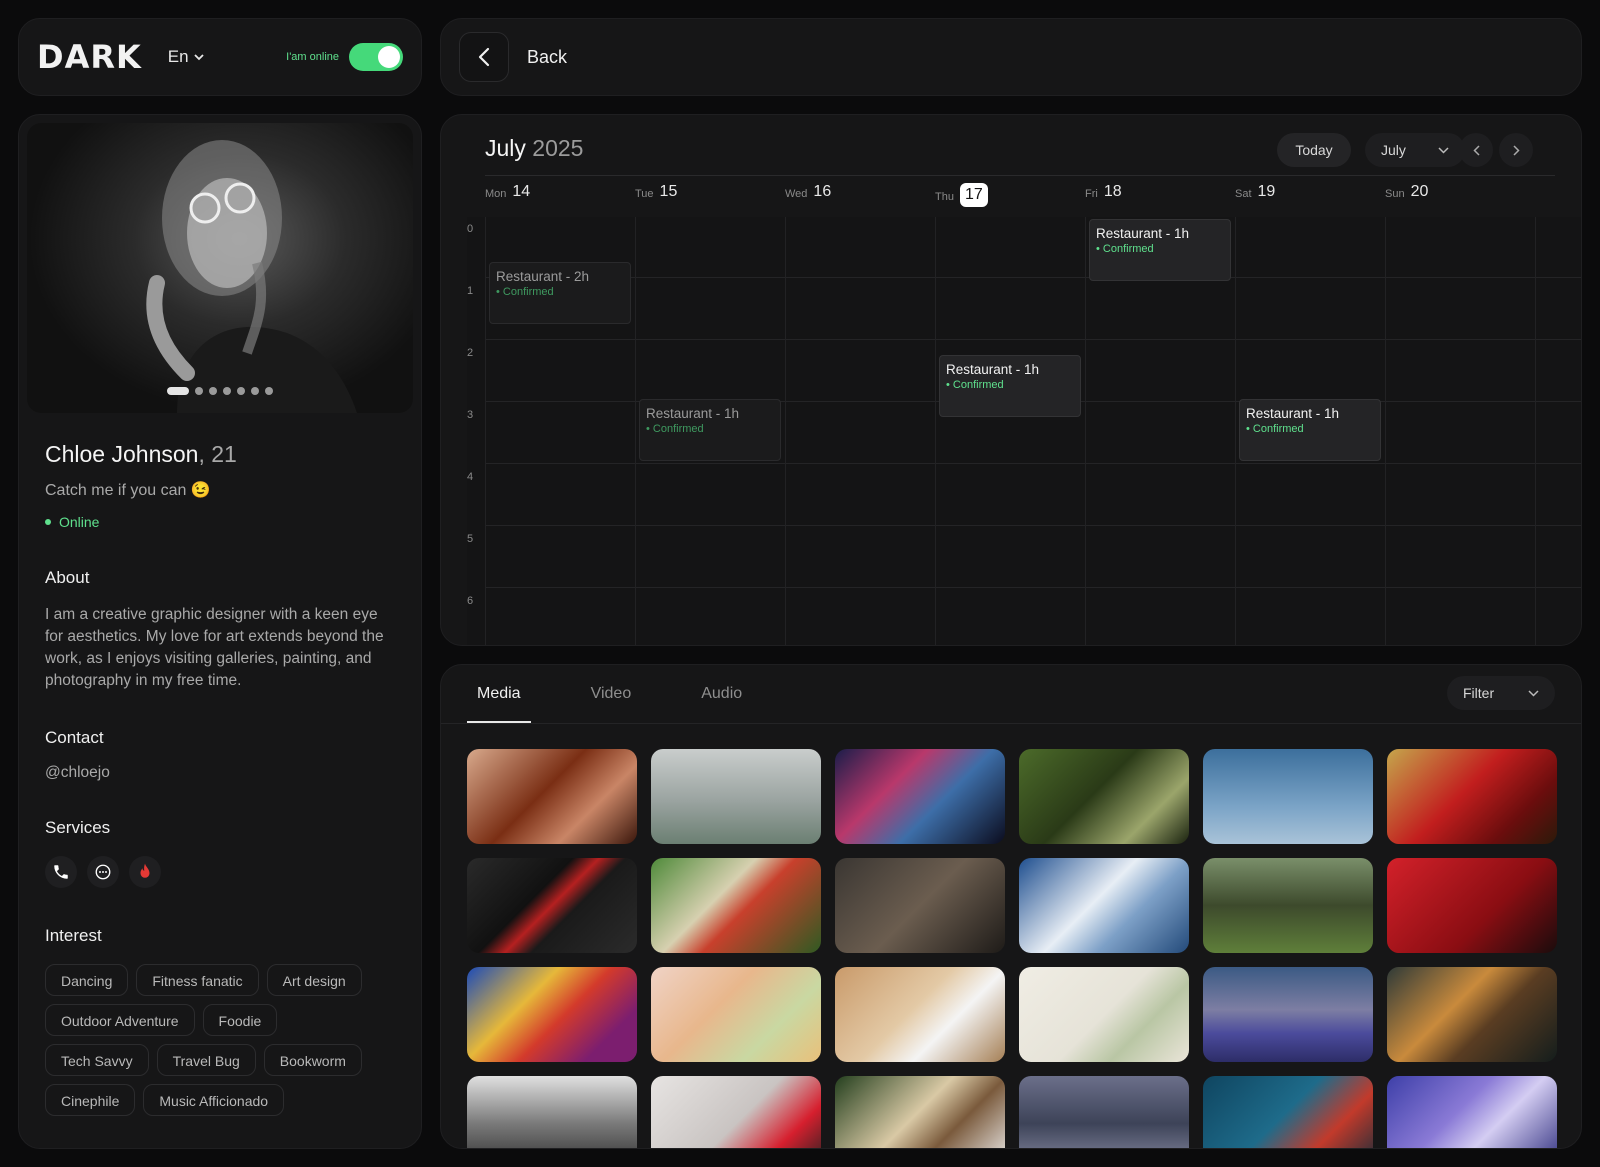  I want to click on calendar-event: Restaurant - 2h • Confirmed, so click(560, 293).